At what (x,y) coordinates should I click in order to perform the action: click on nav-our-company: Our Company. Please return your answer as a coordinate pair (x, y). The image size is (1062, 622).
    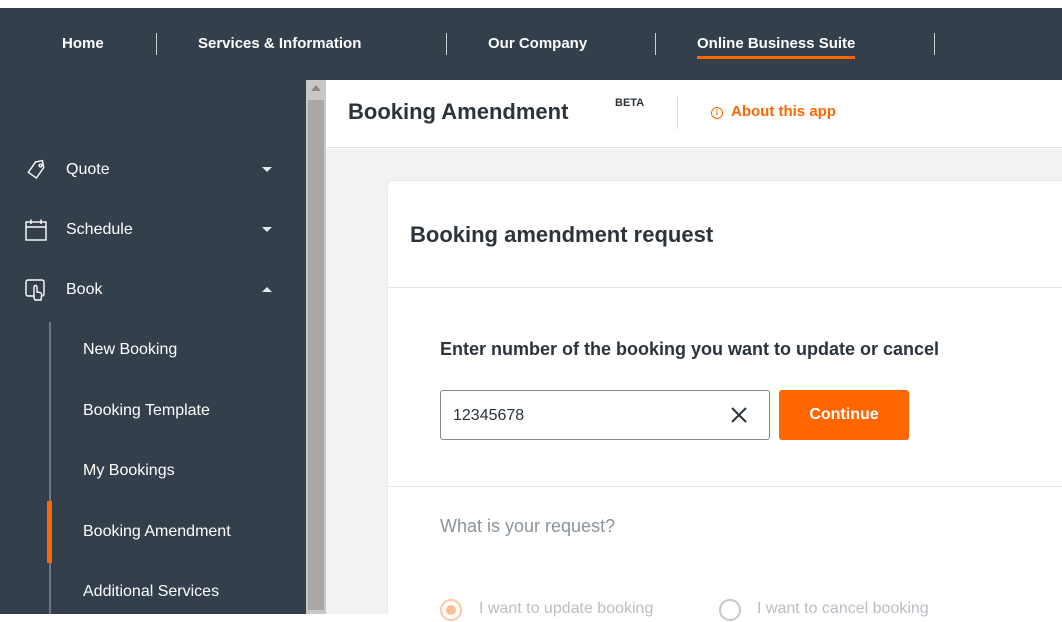
    Looking at the image, I should click on (537, 44).